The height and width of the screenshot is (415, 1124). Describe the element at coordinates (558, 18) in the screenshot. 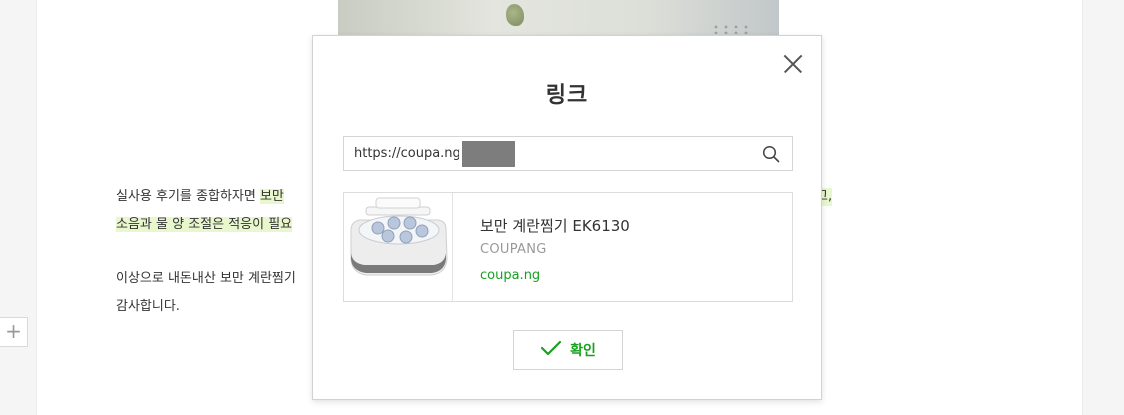

I see `post-photo` at that location.